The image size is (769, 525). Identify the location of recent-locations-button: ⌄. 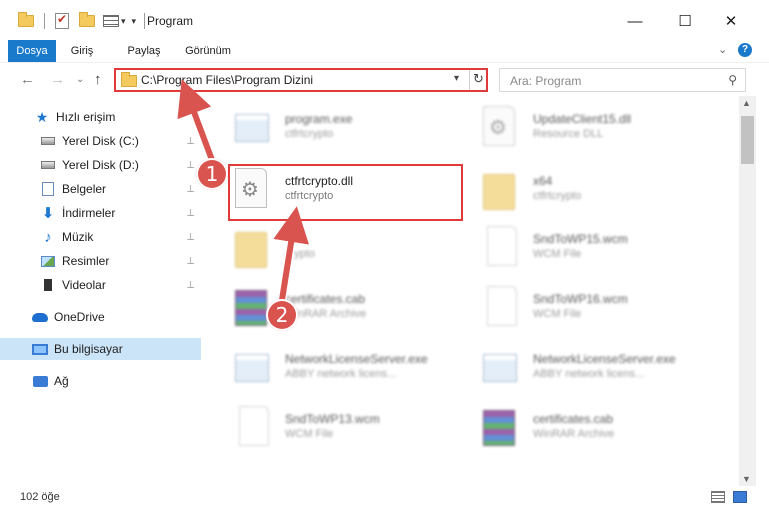
(80, 79).